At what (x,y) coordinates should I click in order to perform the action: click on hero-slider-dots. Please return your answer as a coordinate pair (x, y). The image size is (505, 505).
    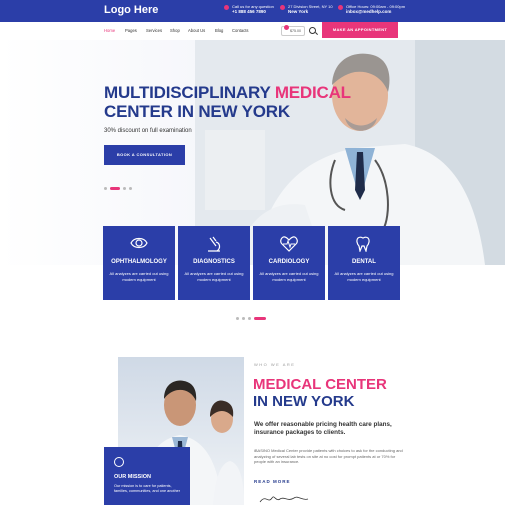
    Looking at the image, I should click on (119, 189).